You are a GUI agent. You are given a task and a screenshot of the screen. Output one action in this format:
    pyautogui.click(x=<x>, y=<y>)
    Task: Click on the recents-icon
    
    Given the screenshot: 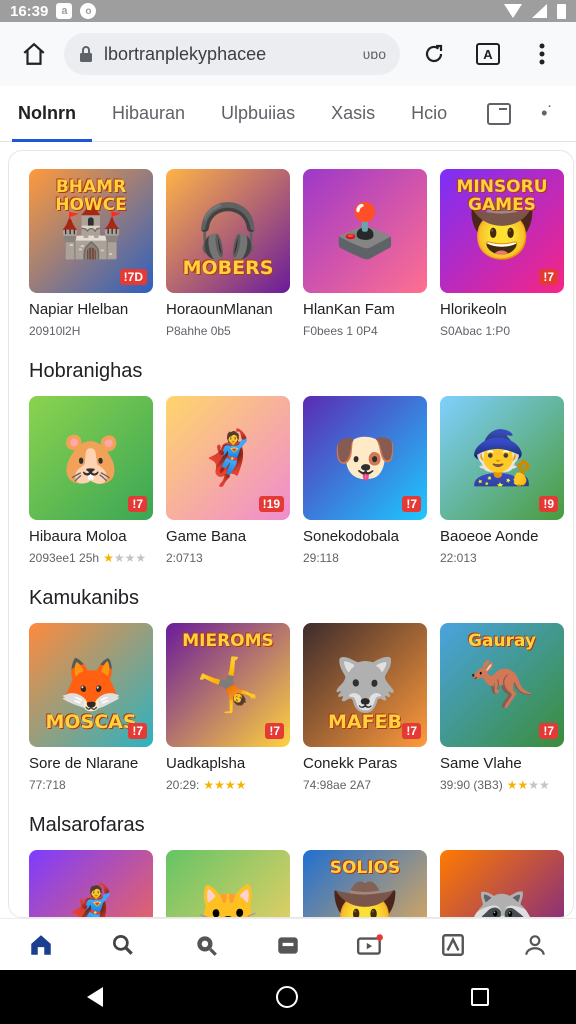 What is the action you would take?
    pyautogui.click(x=480, y=997)
    